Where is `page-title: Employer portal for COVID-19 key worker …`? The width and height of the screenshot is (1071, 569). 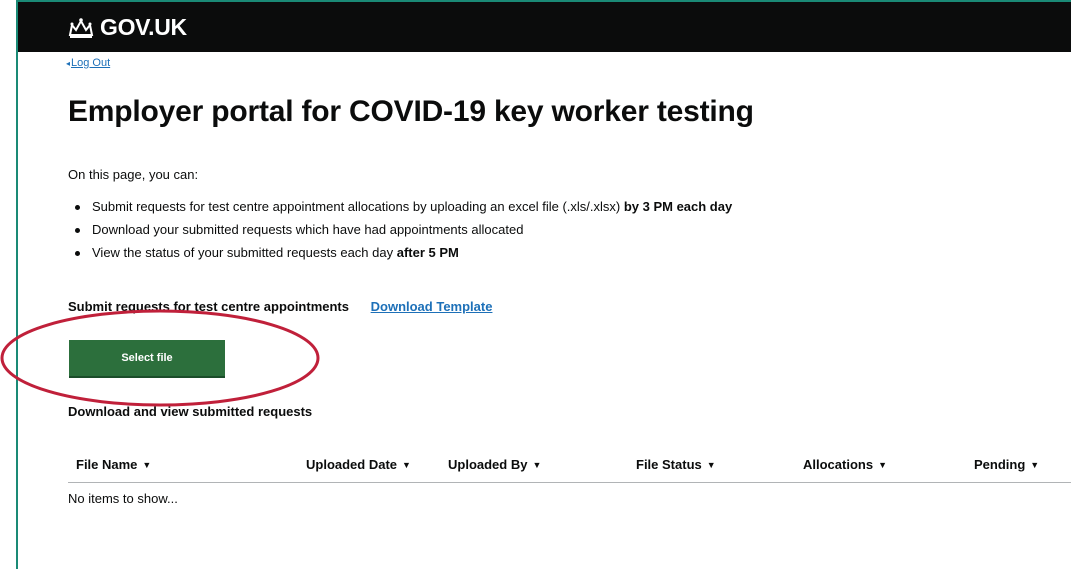 page-title: Employer portal for COVID-19 key worker … is located at coordinates (411, 111).